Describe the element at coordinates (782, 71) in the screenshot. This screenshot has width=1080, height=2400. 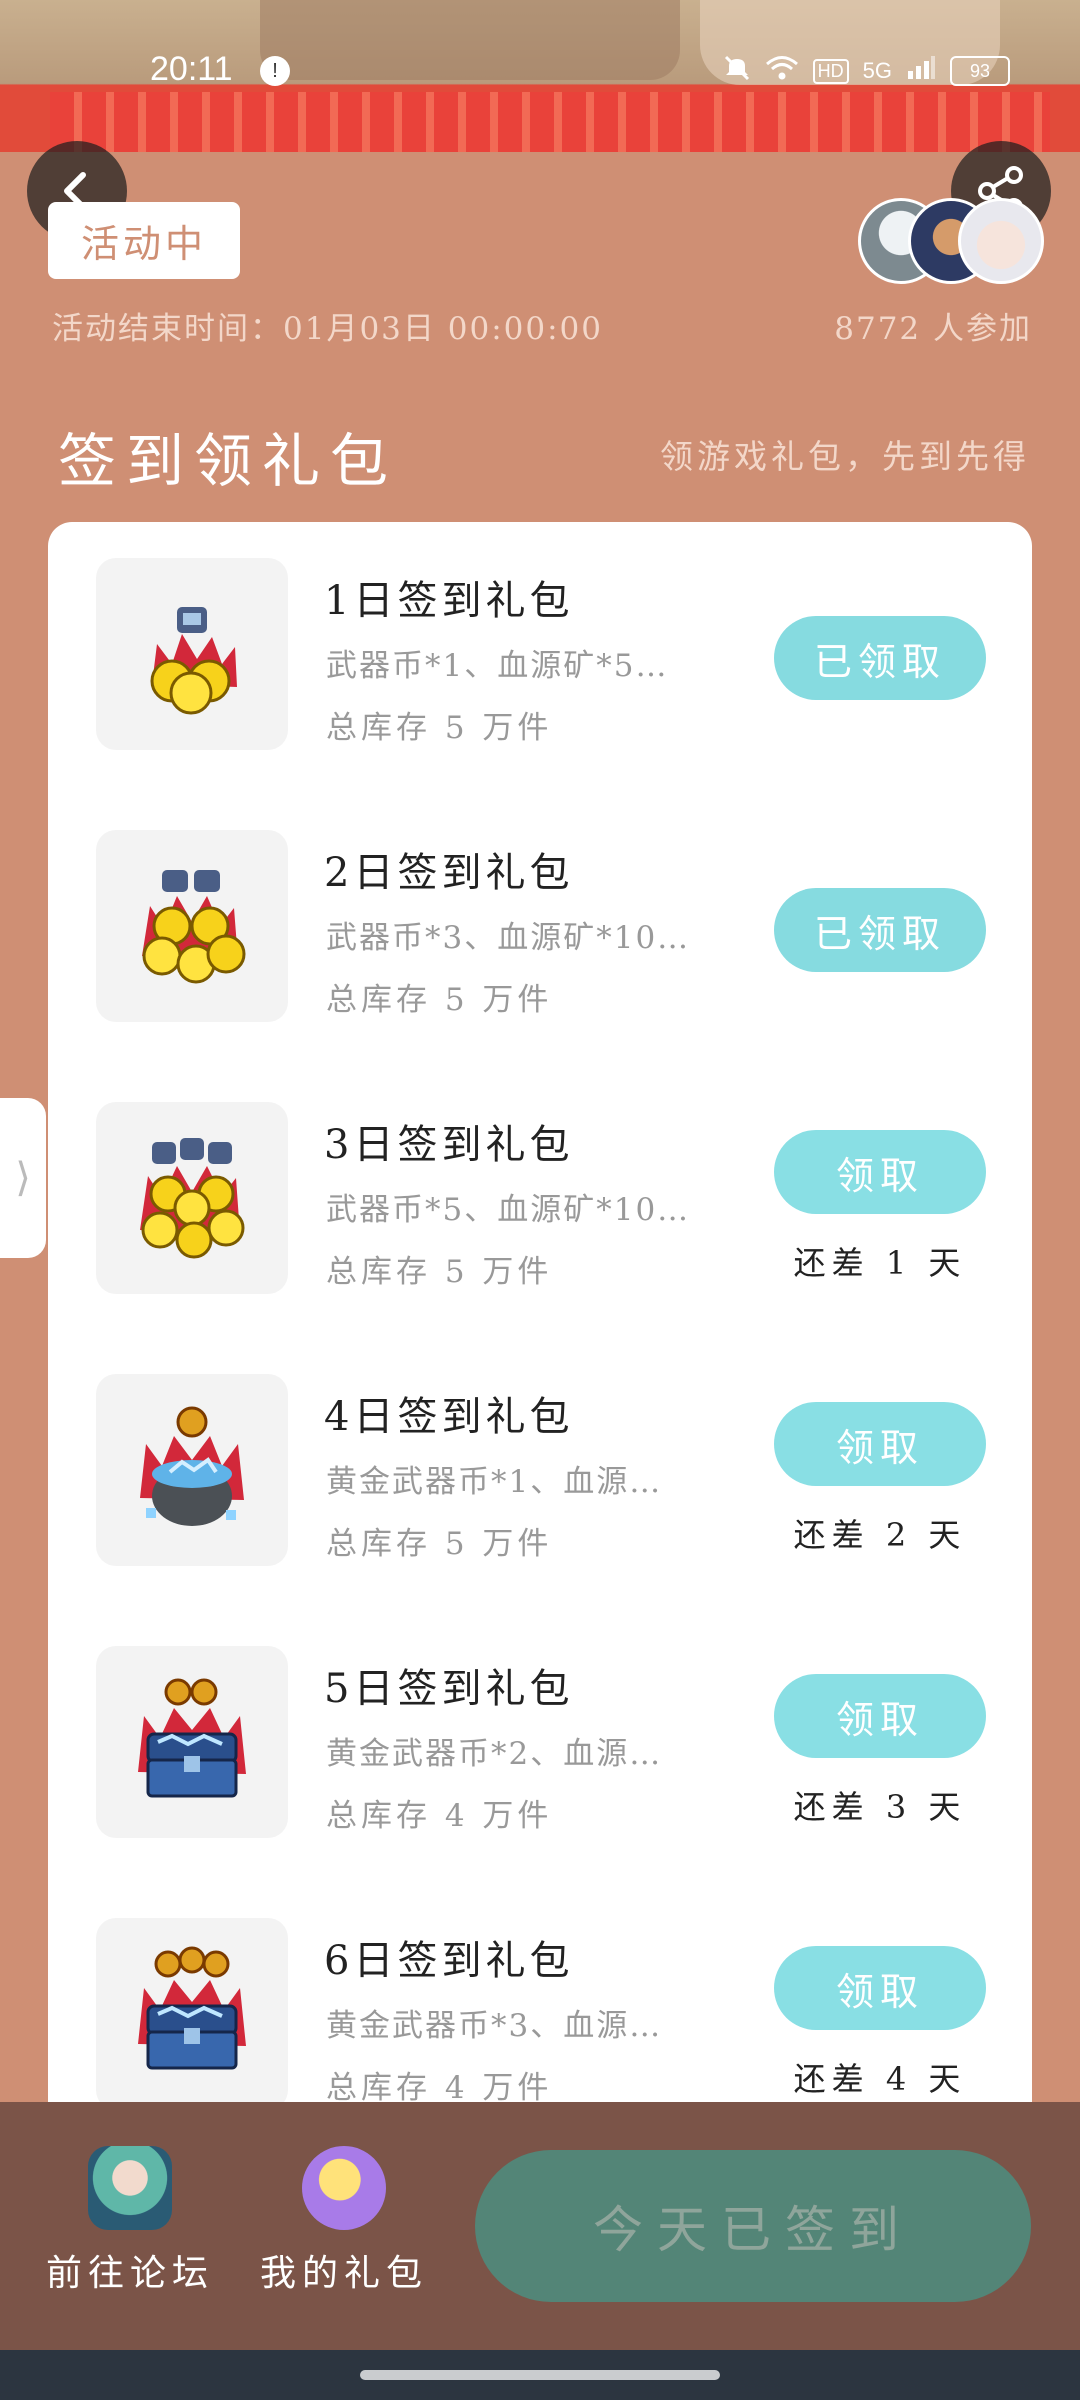
I see `wifi-icon` at that location.